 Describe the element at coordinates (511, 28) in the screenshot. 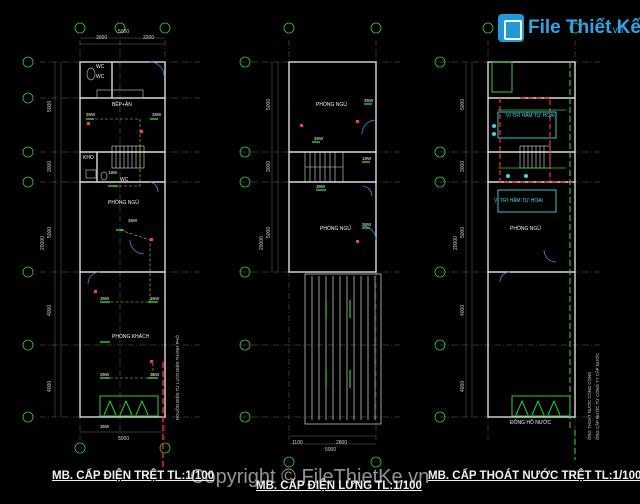

I see `file-icon` at that location.